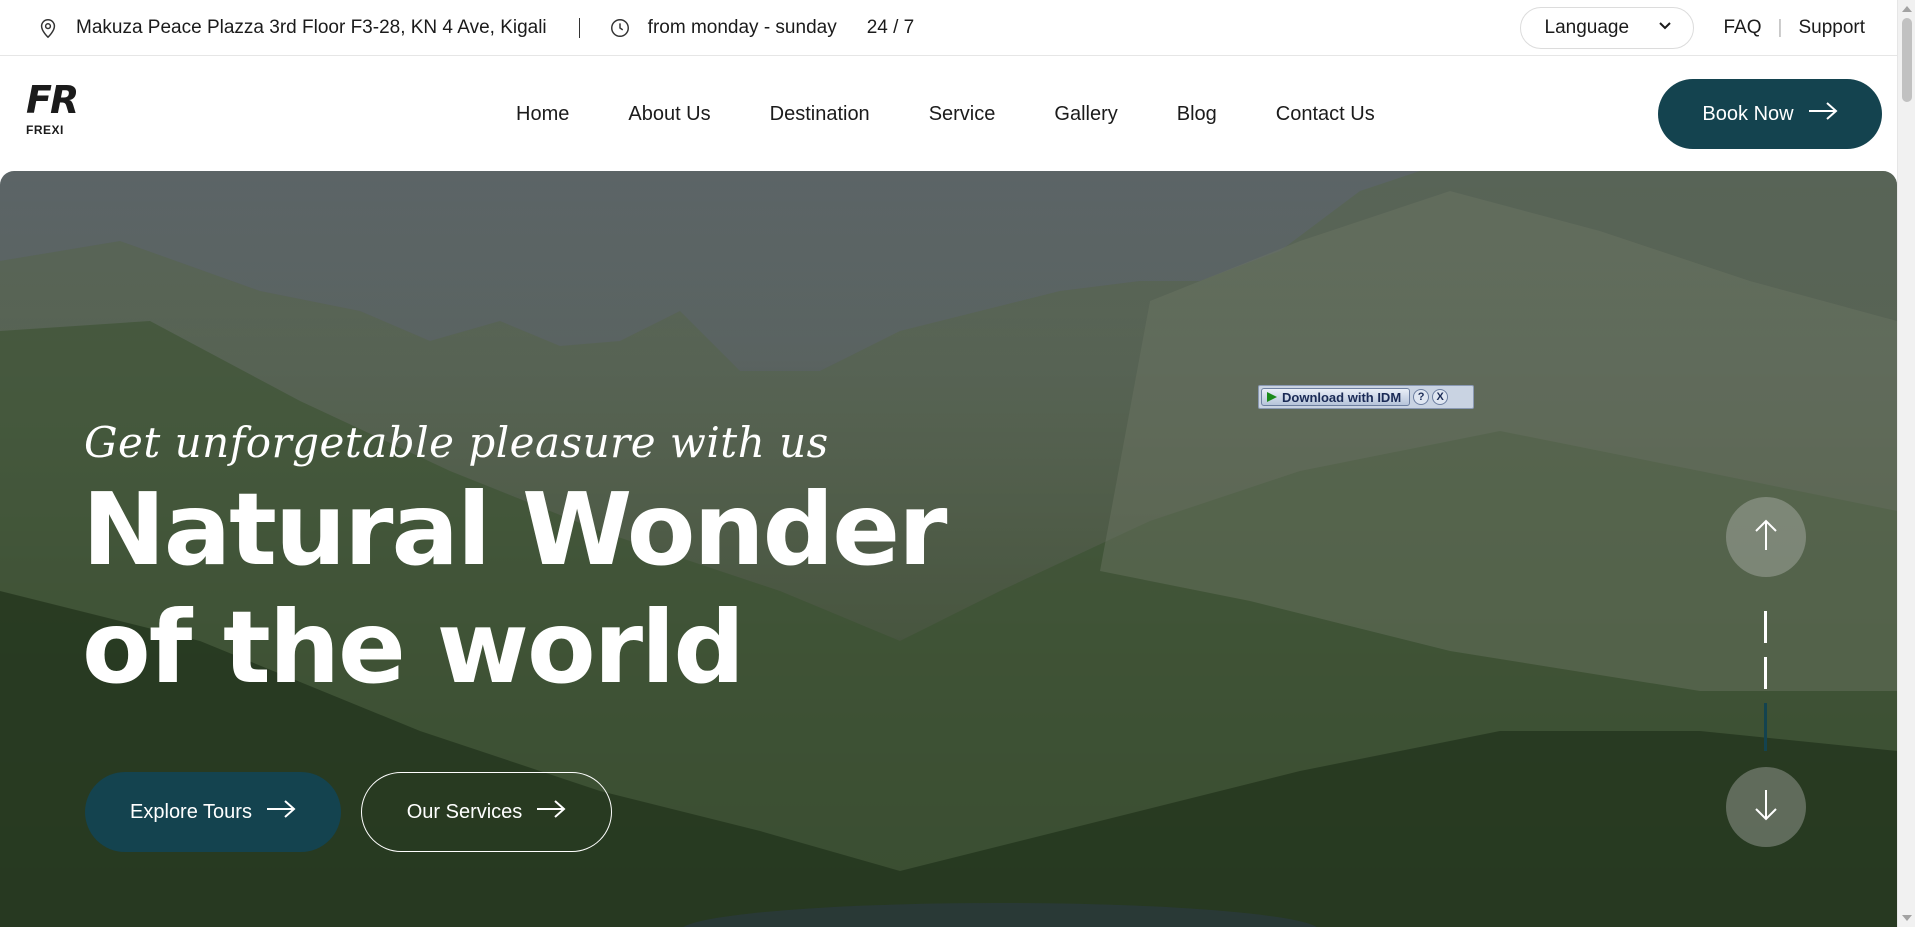  Describe the element at coordinates (620, 28) in the screenshot. I see `clock-icon` at that location.